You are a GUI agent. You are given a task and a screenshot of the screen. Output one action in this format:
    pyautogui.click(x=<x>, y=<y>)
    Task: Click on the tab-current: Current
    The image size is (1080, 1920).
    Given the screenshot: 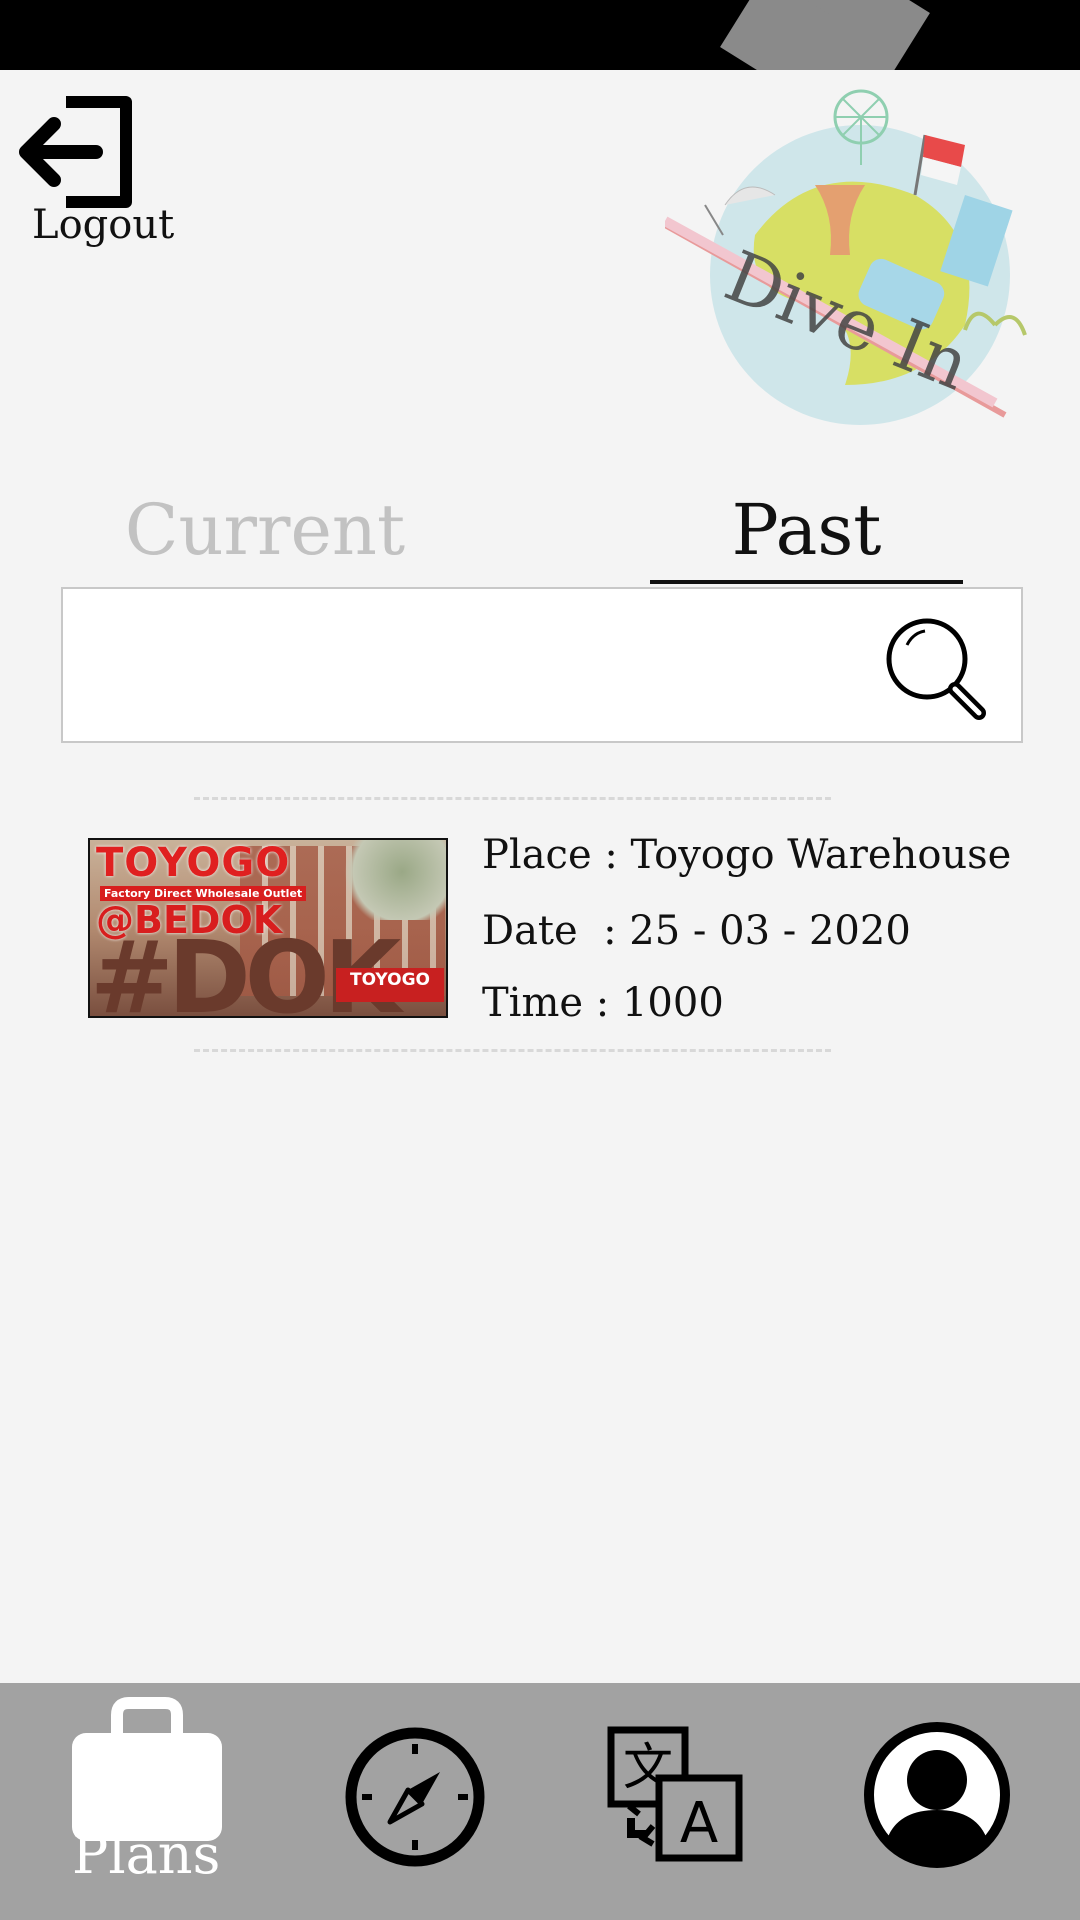 What is the action you would take?
    pyautogui.click(x=265, y=535)
    